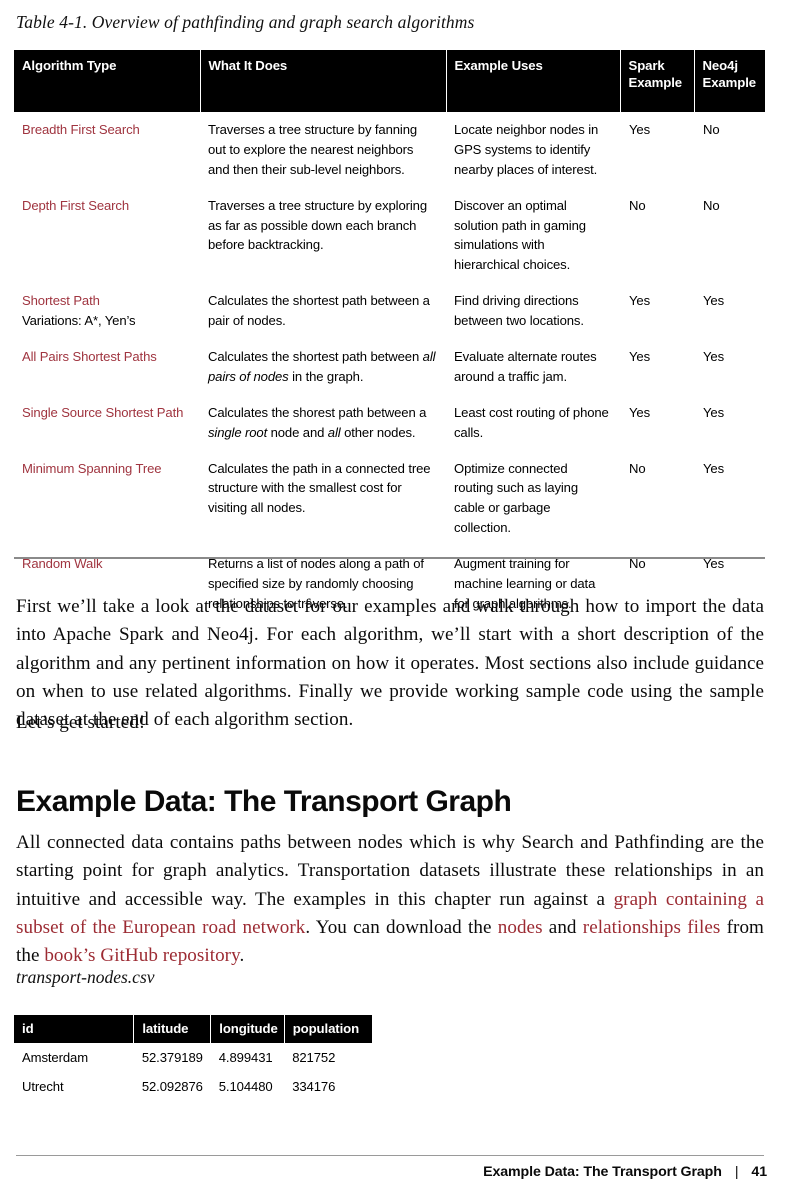 This screenshot has width=787, height=1200. Describe the element at coordinates (247, 1029) in the screenshot. I see `csv-column-header-longitude: longitude` at that location.